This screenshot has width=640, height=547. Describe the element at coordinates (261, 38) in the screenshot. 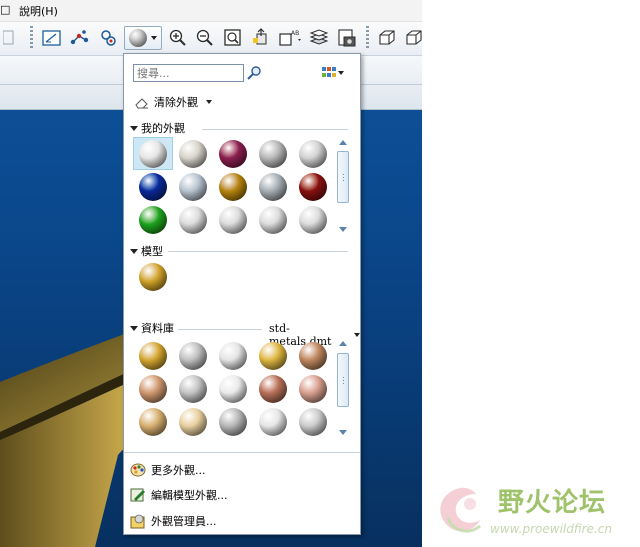

I see `reorient-icon` at that location.